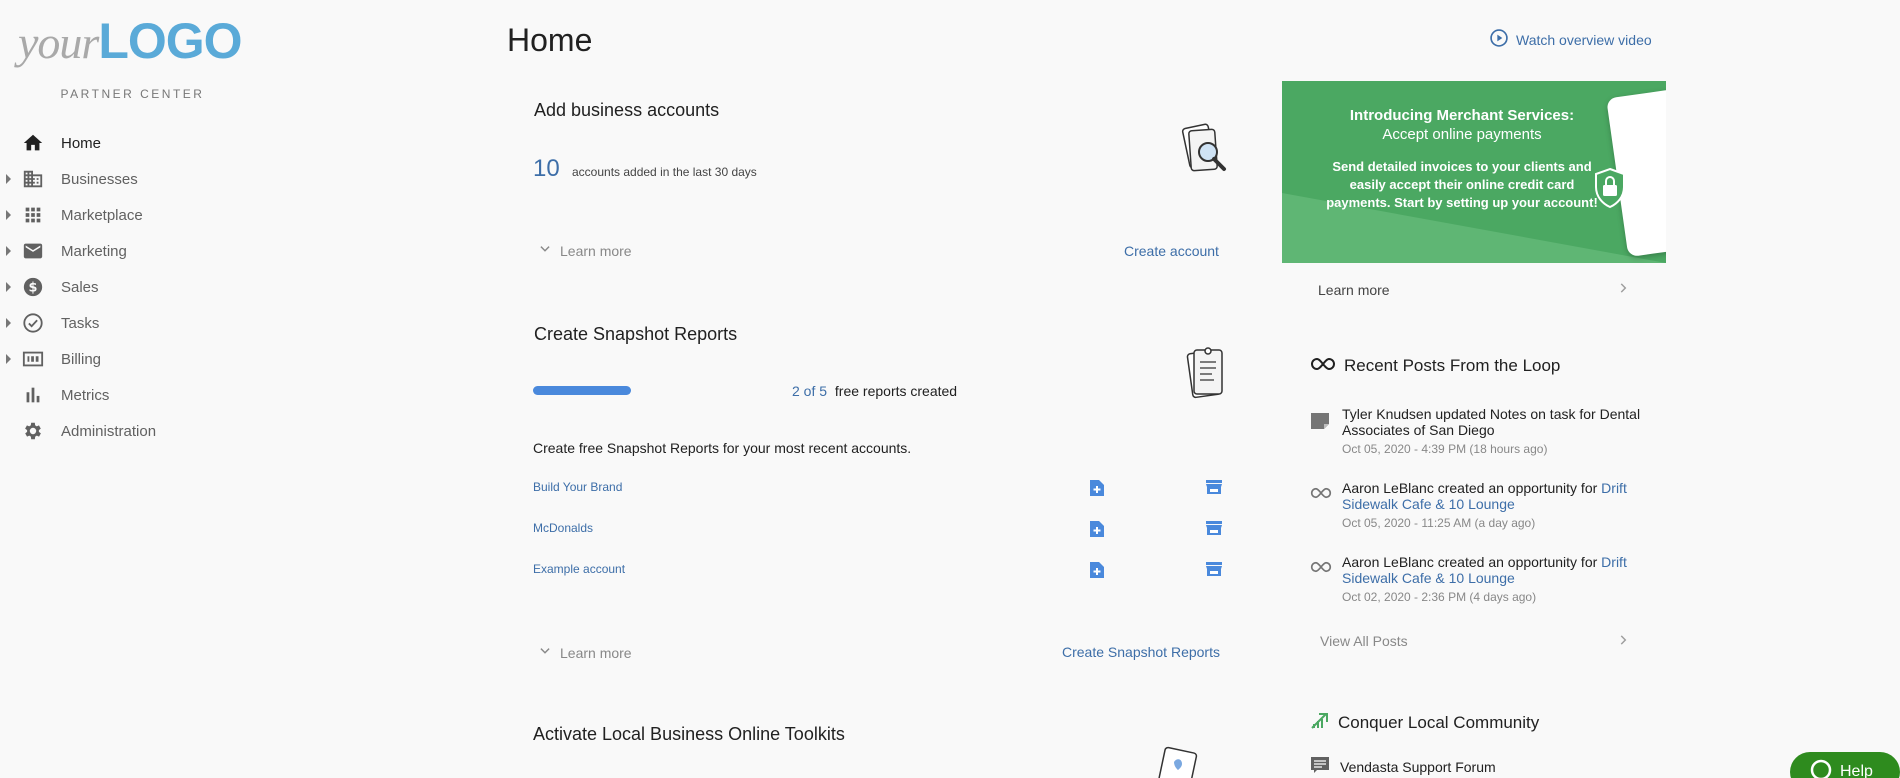 This screenshot has height=778, width=1900. I want to click on trending-up-icon, so click(1320, 722).